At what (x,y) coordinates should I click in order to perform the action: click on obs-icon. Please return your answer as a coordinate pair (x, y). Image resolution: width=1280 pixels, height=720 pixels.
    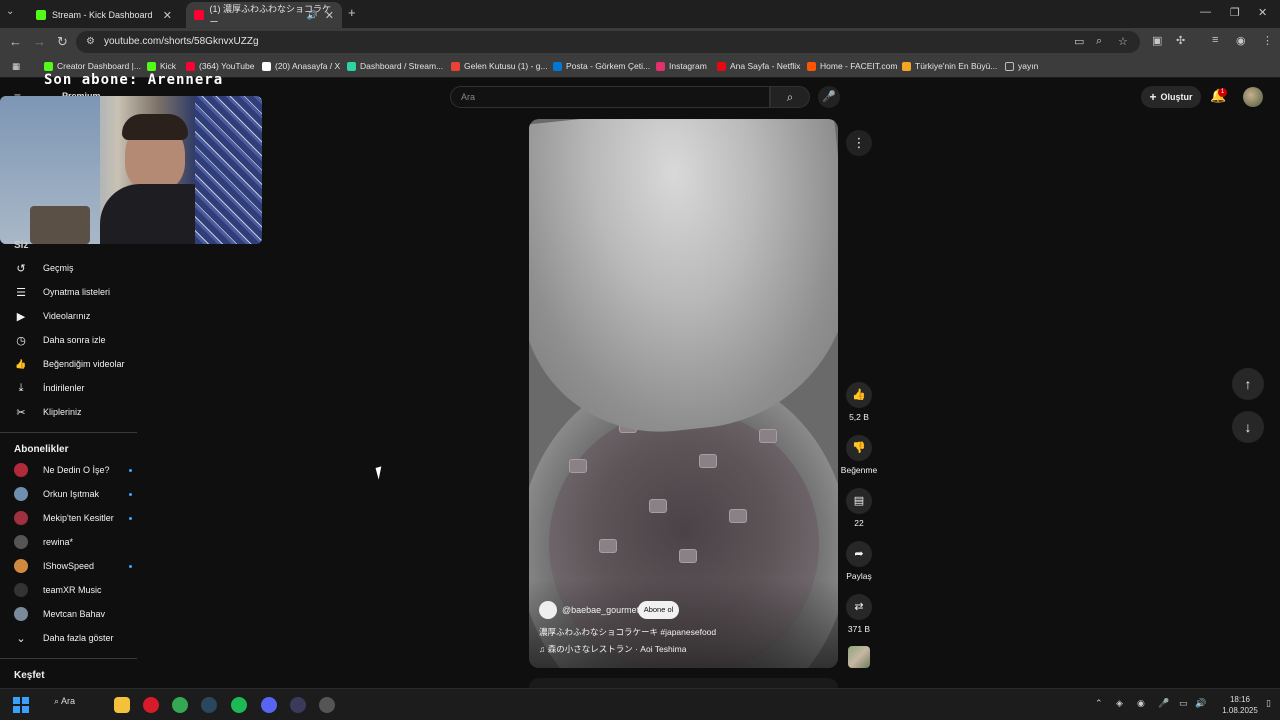
    Looking at the image, I should click on (298, 705).